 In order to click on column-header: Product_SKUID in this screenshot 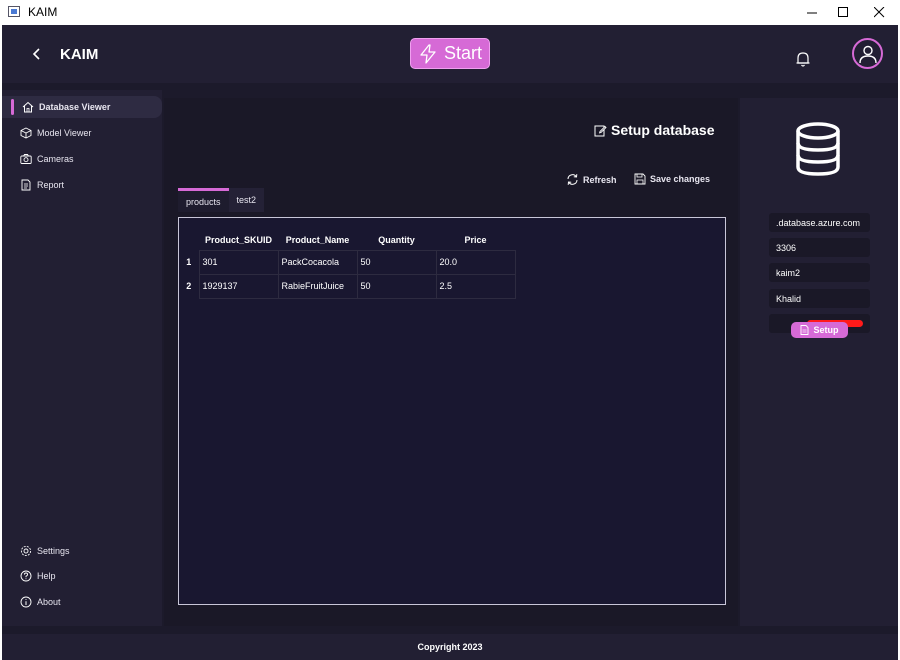, I will do `click(238, 240)`.